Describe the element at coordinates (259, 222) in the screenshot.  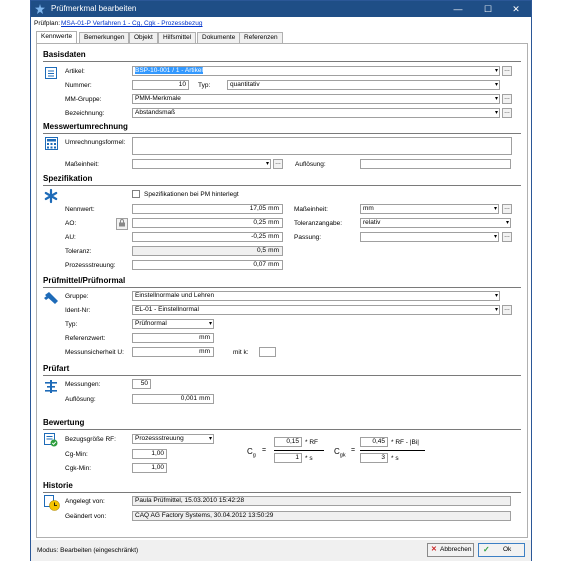
I see `ao-value: 0,25` at that location.